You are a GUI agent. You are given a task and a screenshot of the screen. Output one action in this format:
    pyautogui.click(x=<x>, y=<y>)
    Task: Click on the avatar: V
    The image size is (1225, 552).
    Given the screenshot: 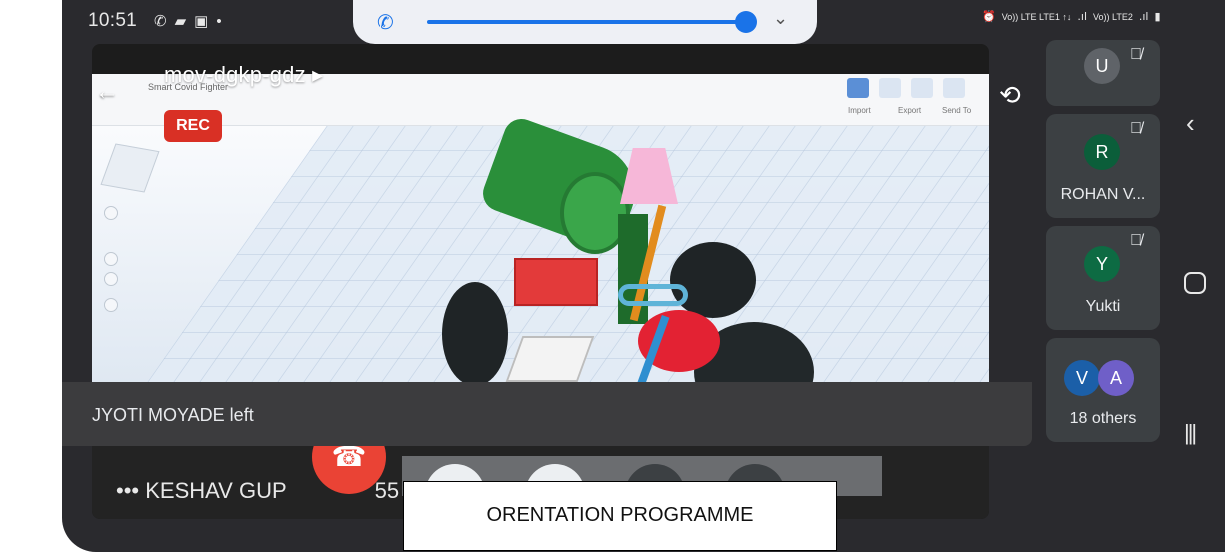 What is the action you would take?
    pyautogui.click(x=1082, y=378)
    